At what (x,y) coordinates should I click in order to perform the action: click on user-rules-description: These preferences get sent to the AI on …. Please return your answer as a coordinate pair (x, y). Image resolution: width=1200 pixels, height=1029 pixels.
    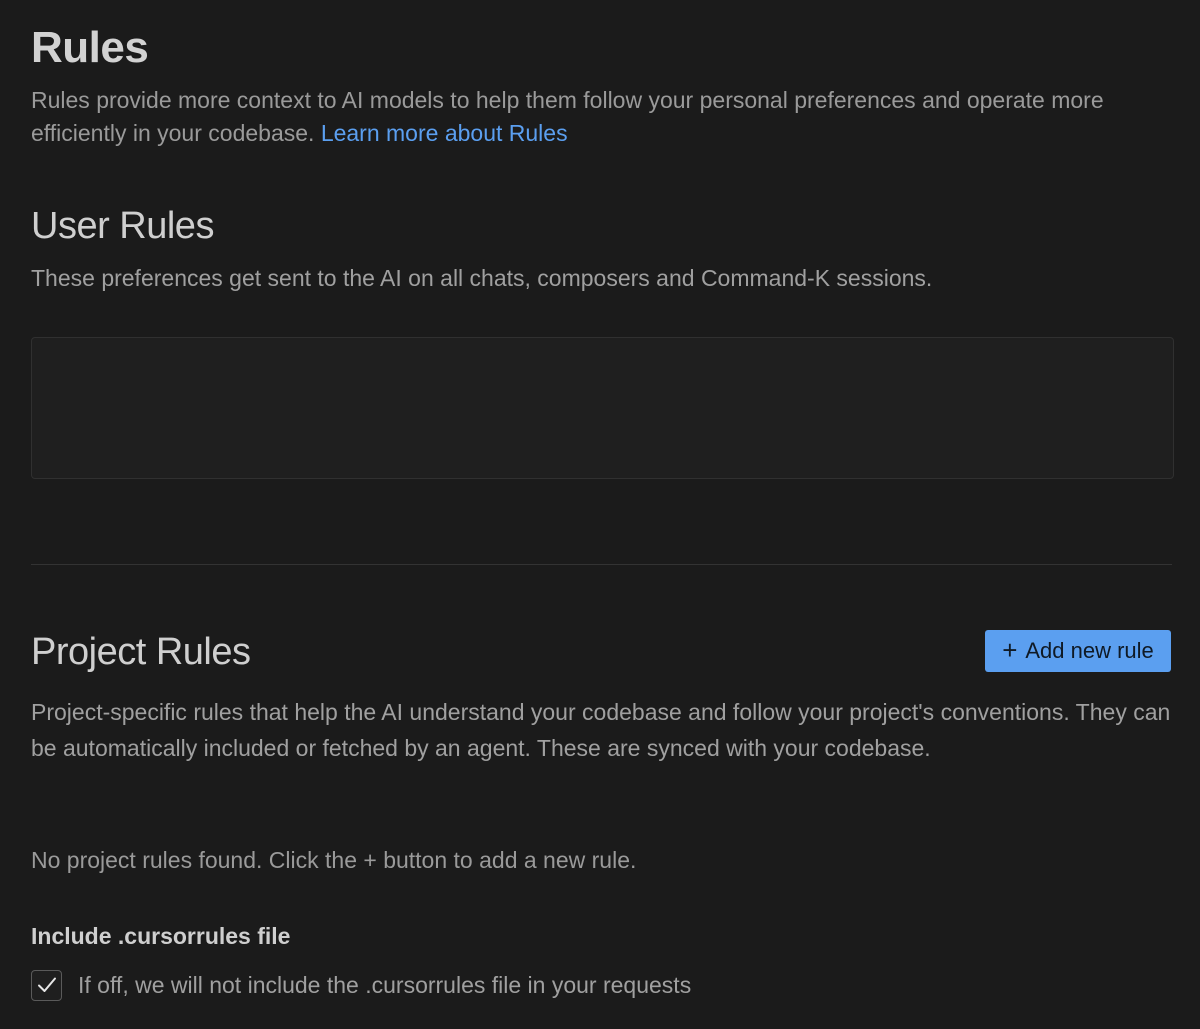
    Looking at the image, I should click on (482, 278).